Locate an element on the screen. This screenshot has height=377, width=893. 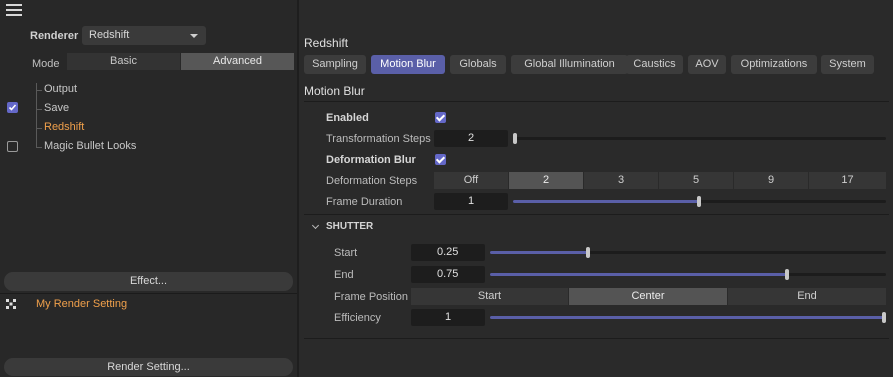
tab-optimizations: Optimizations is located at coordinates (774, 64).